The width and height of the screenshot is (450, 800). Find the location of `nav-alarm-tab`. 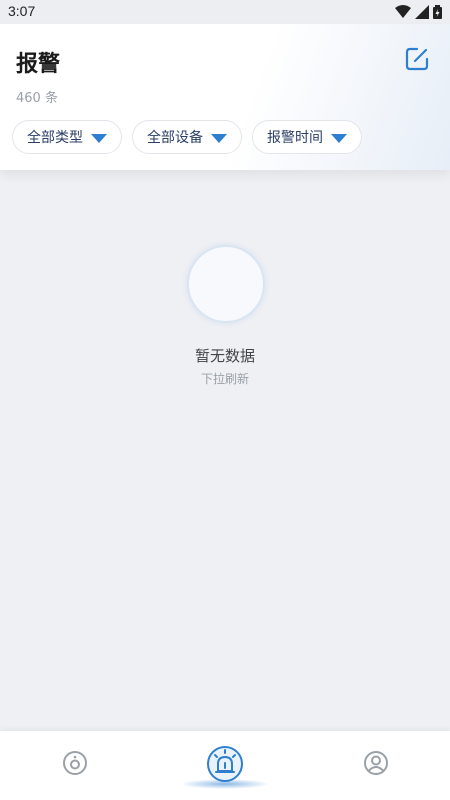

nav-alarm-tab is located at coordinates (225, 764).